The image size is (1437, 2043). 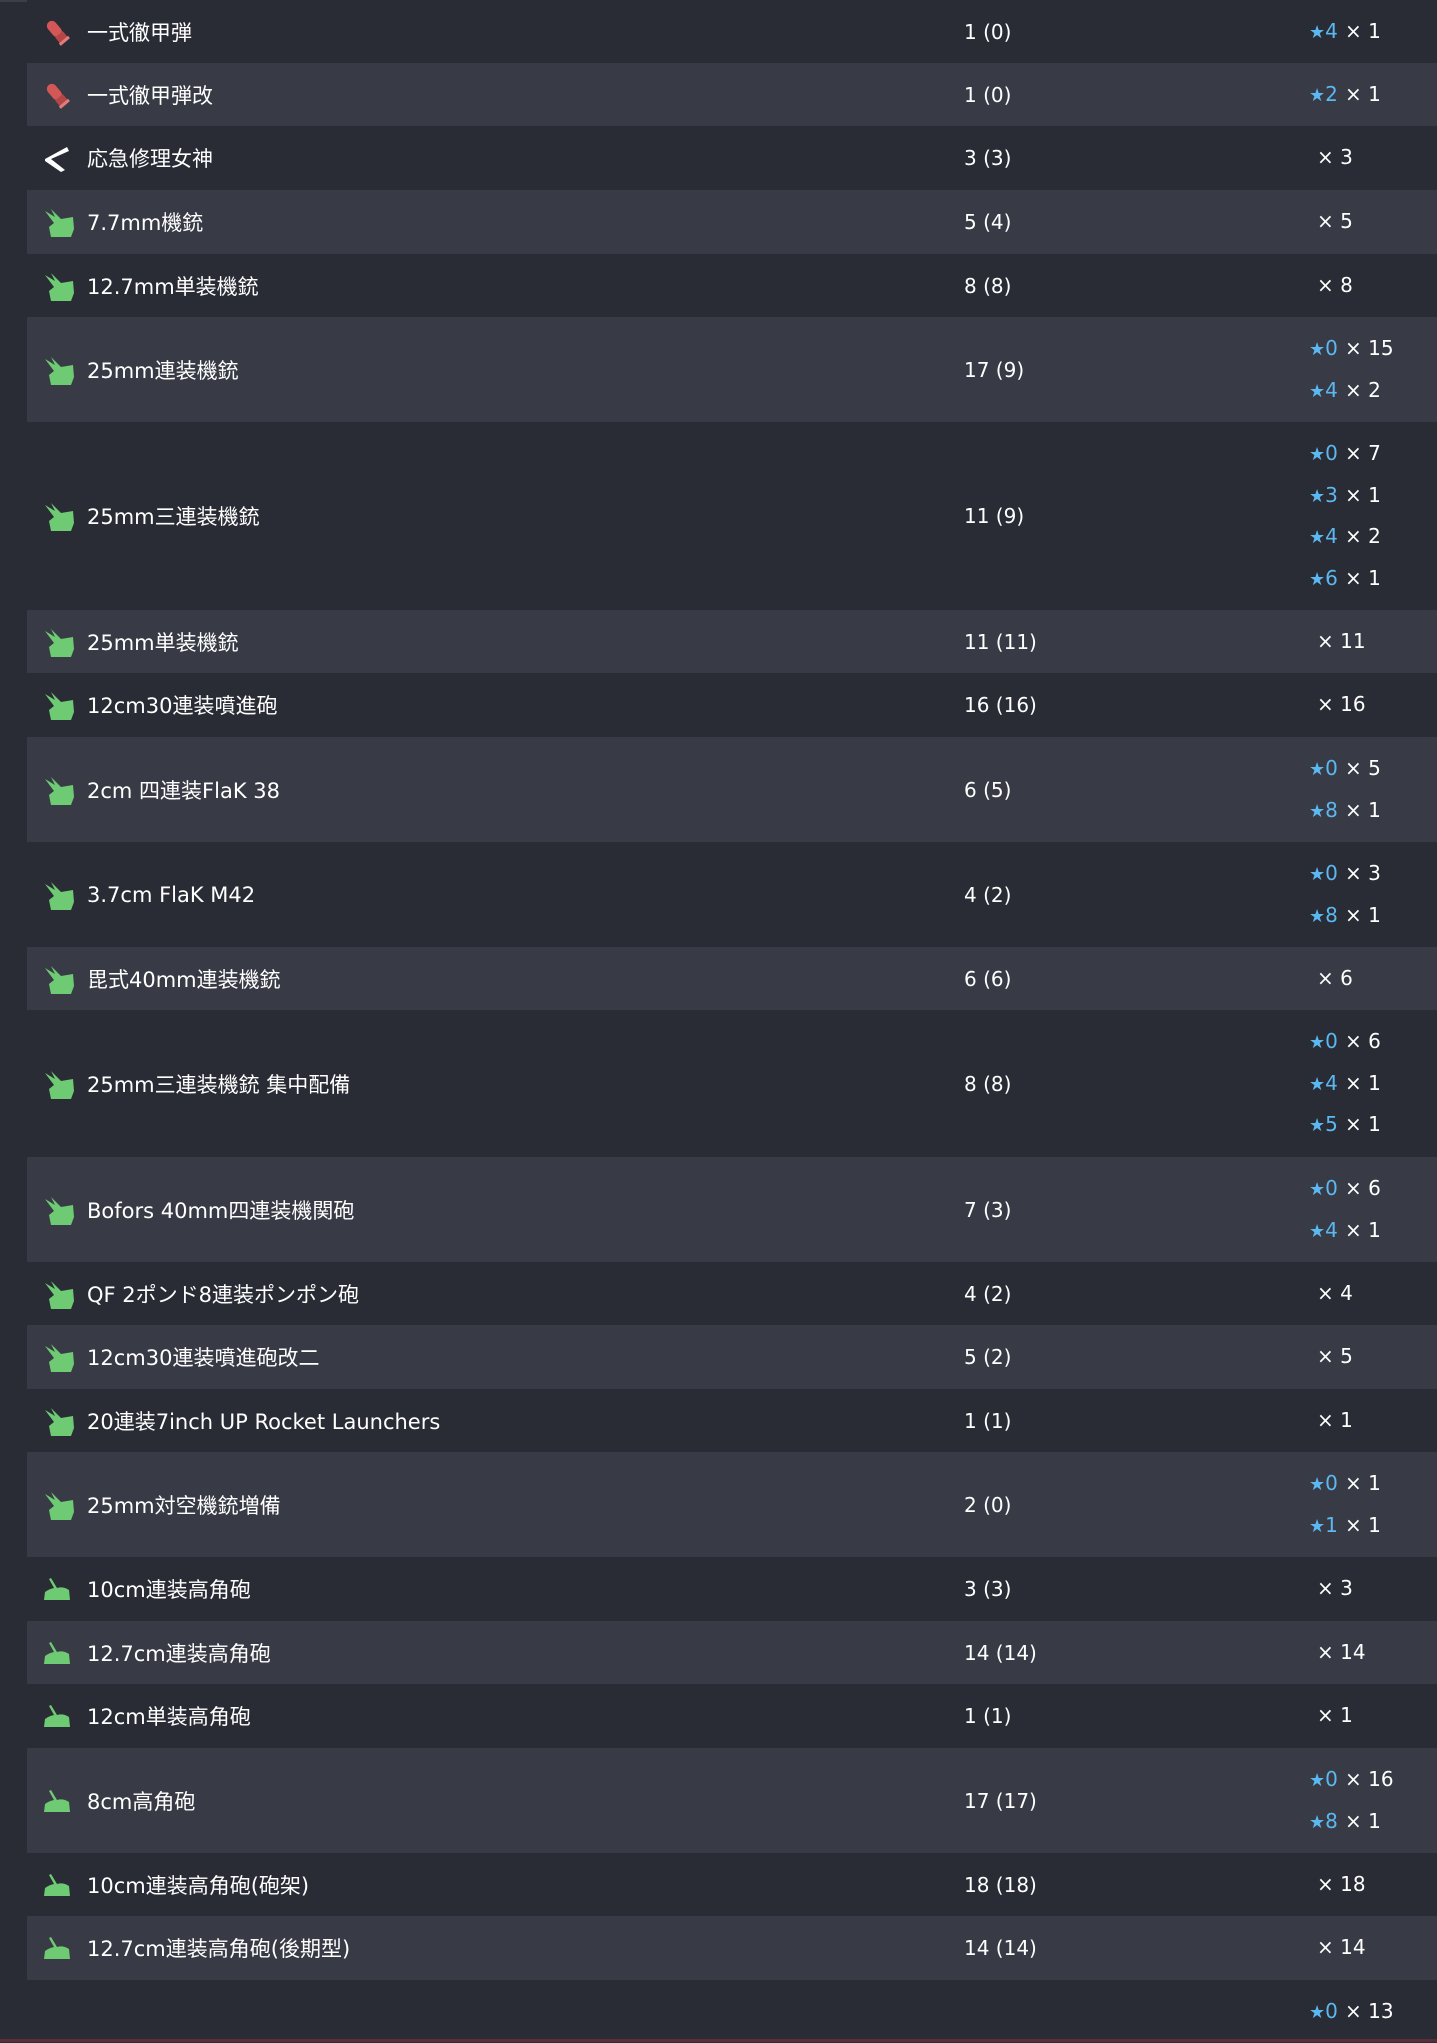 What do you see at coordinates (732, 369) in the screenshot?
I see `table-row: 25mm連装機銃 17 (9) ★0 × 15 ★4 × 2` at bounding box center [732, 369].